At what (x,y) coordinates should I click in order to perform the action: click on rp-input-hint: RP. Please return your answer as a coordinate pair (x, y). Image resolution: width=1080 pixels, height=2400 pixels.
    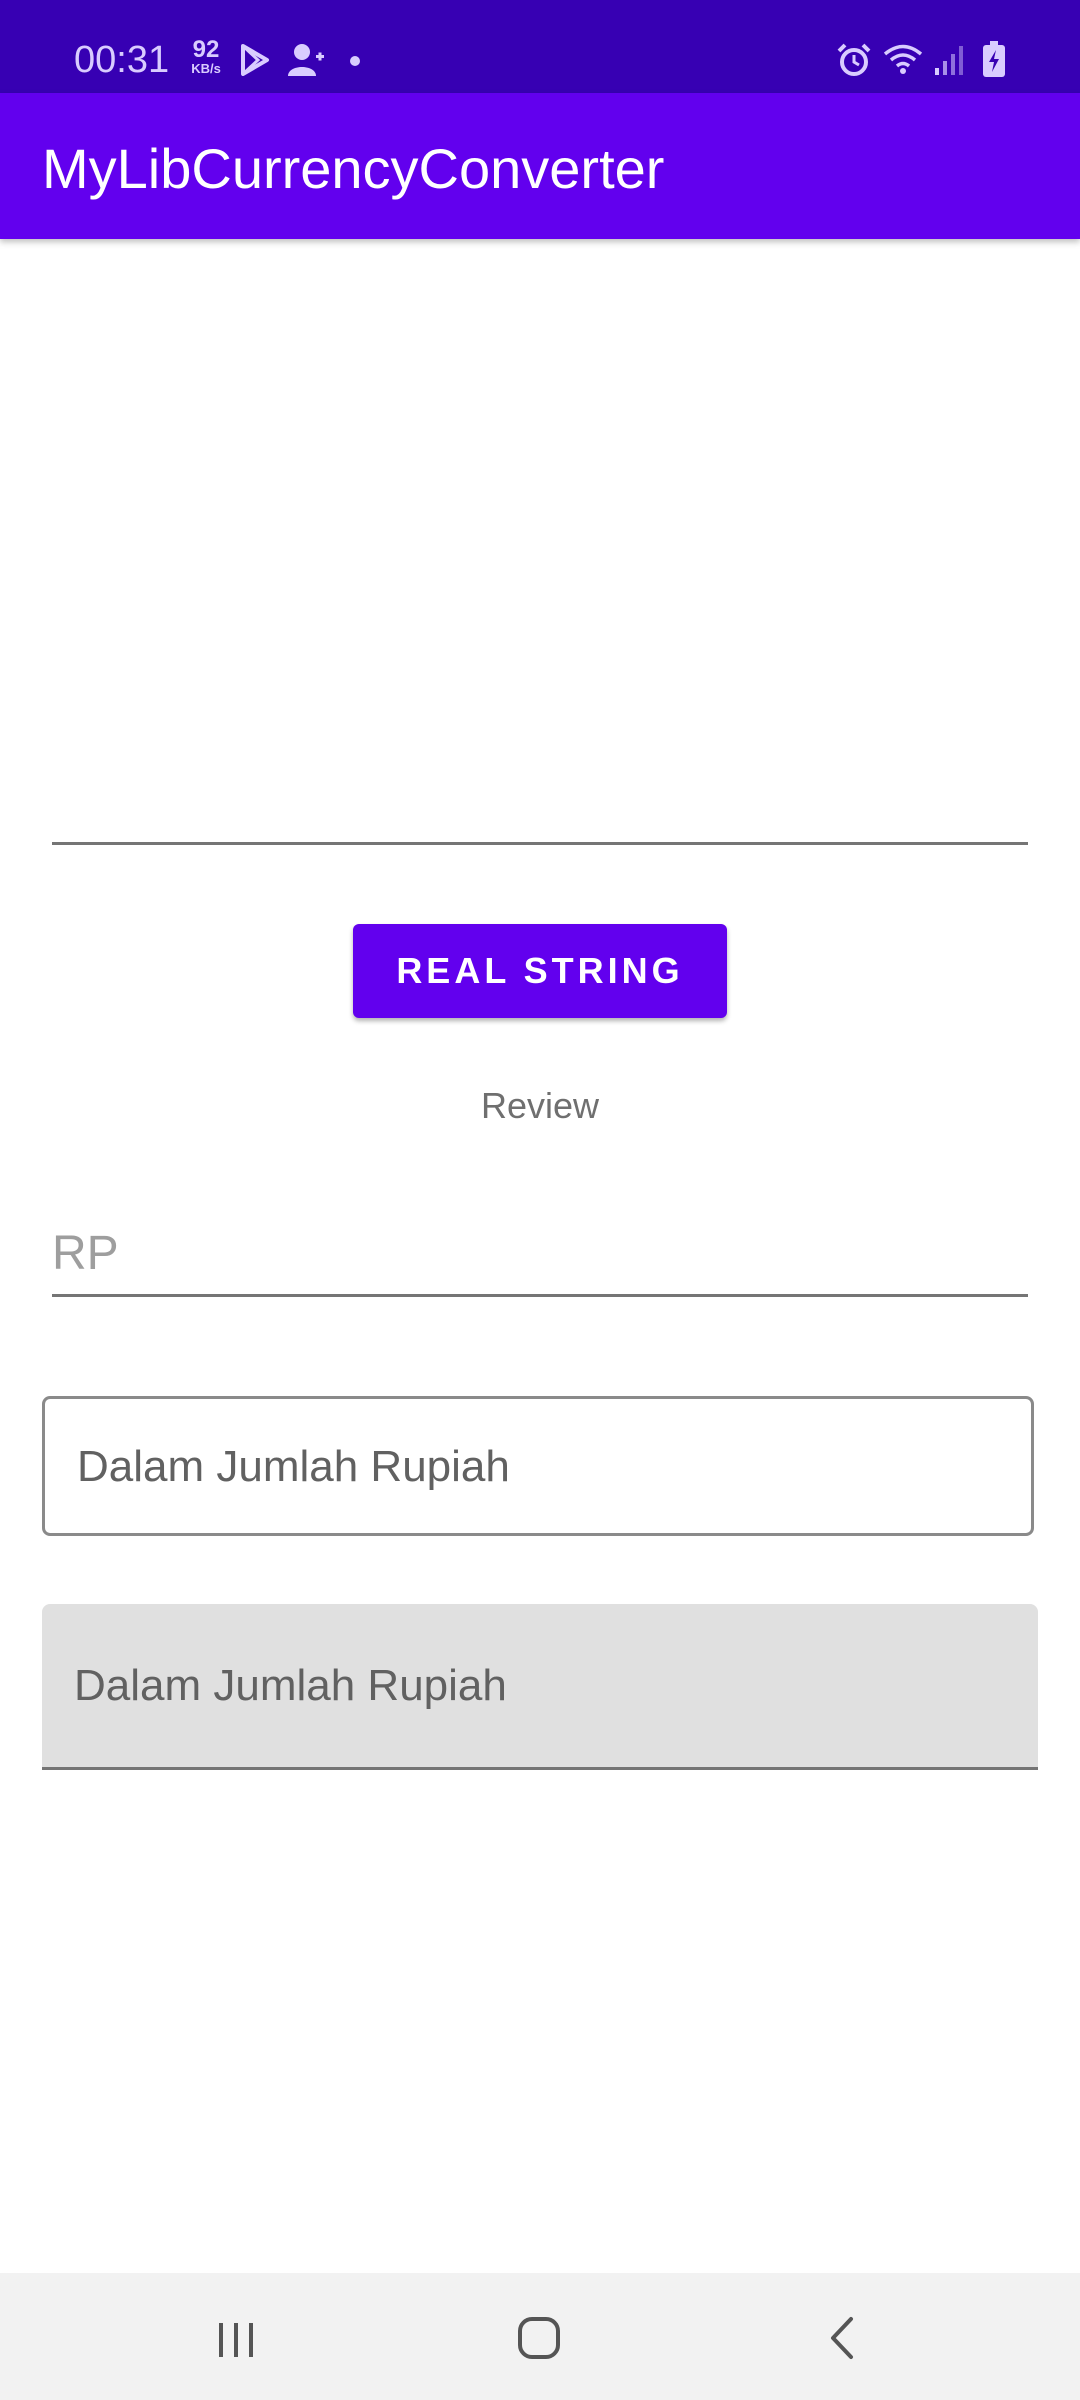
    Looking at the image, I should click on (85, 1253).